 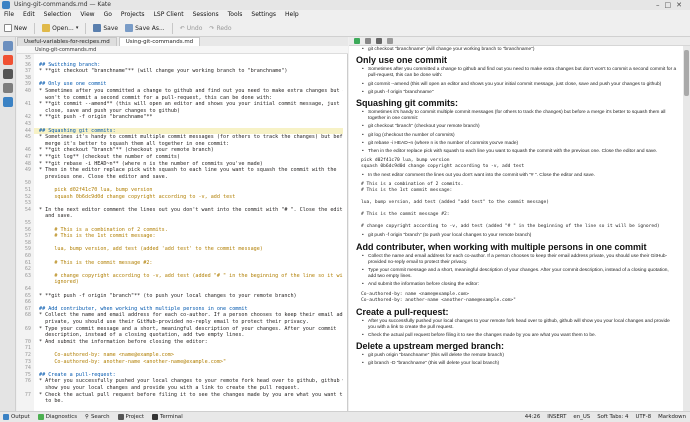 I want to click on tab-using-git-commands: Using-git-commands.md, so click(x=159, y=41).